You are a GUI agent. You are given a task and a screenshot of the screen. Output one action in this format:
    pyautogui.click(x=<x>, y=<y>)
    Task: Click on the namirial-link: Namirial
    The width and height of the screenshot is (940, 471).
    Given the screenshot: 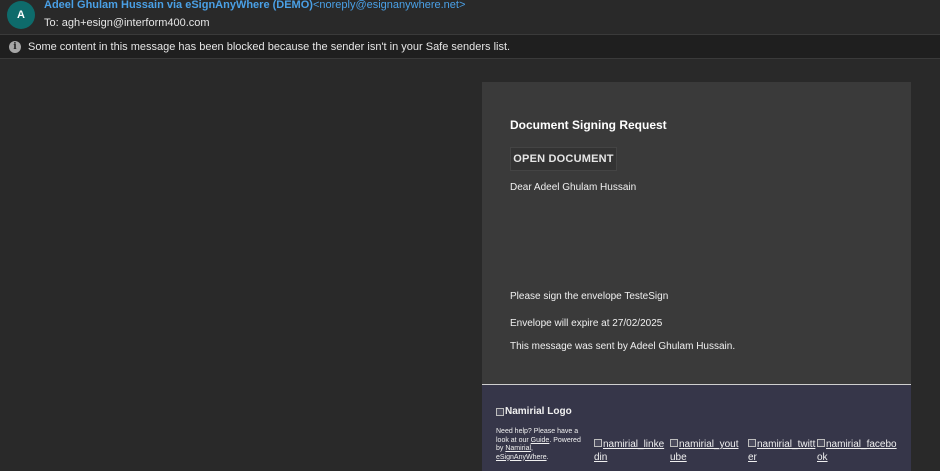 What is the action you would take?
    pyautogui.click(x=518, y=448)
    